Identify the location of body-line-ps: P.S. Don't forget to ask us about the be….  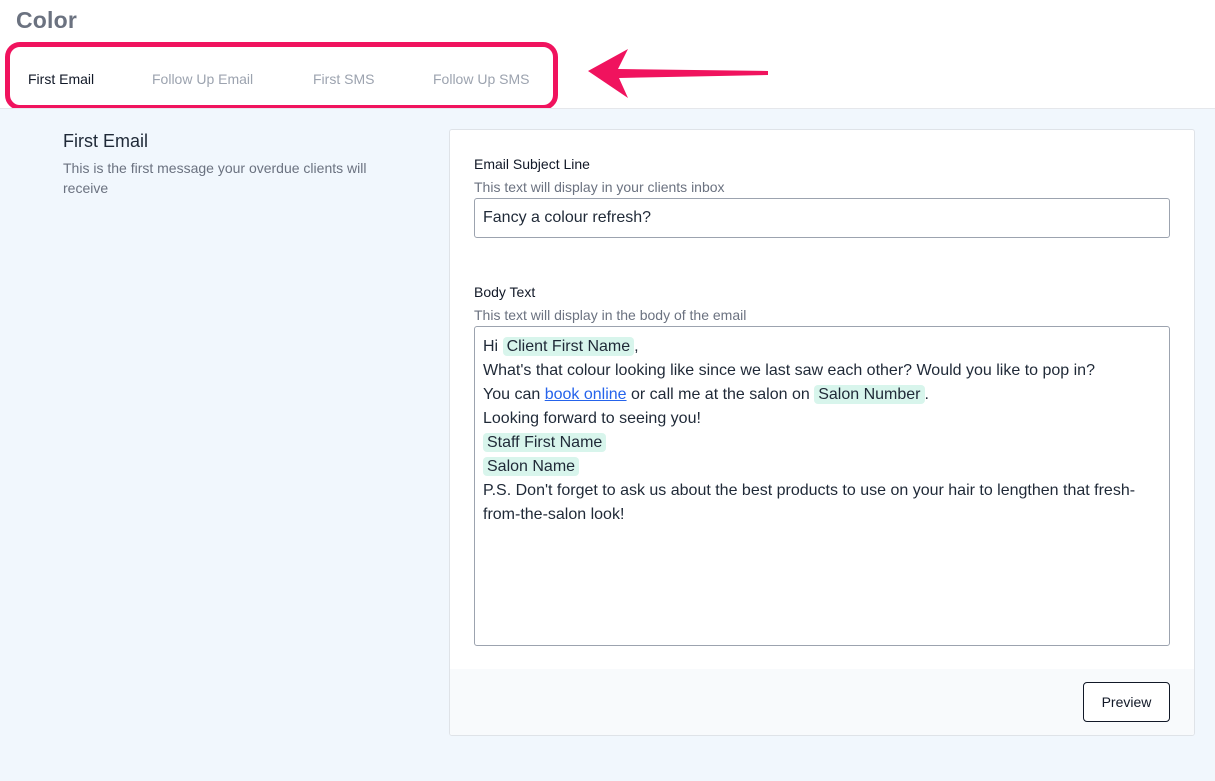
(809, 502).